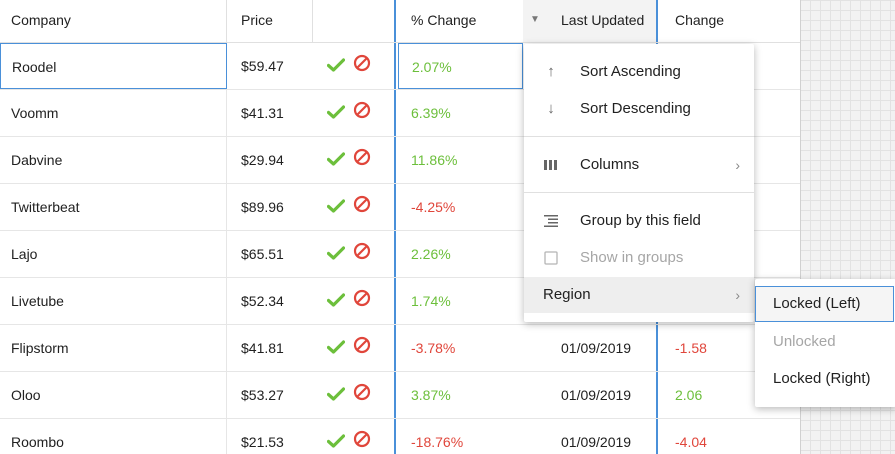 Image resolution: width=895 pixels, height=454 pixels. Describe the element at coordinates (460, 301) in the screenshot. I see `cell-pct-change: 1.74%` at that location.